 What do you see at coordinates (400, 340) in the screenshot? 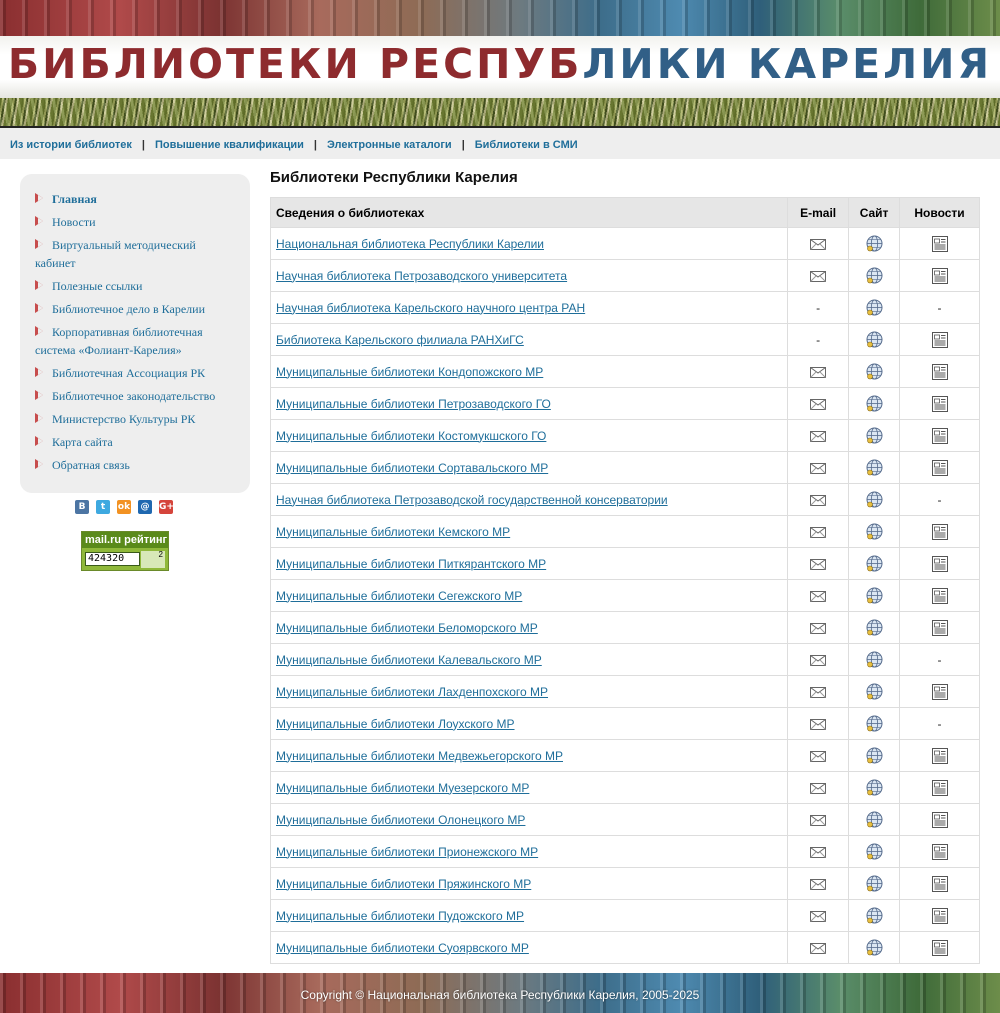
I see `library-link: Библиотека Карельского филиала РАНХиГС` at bounding box center [400, 340].